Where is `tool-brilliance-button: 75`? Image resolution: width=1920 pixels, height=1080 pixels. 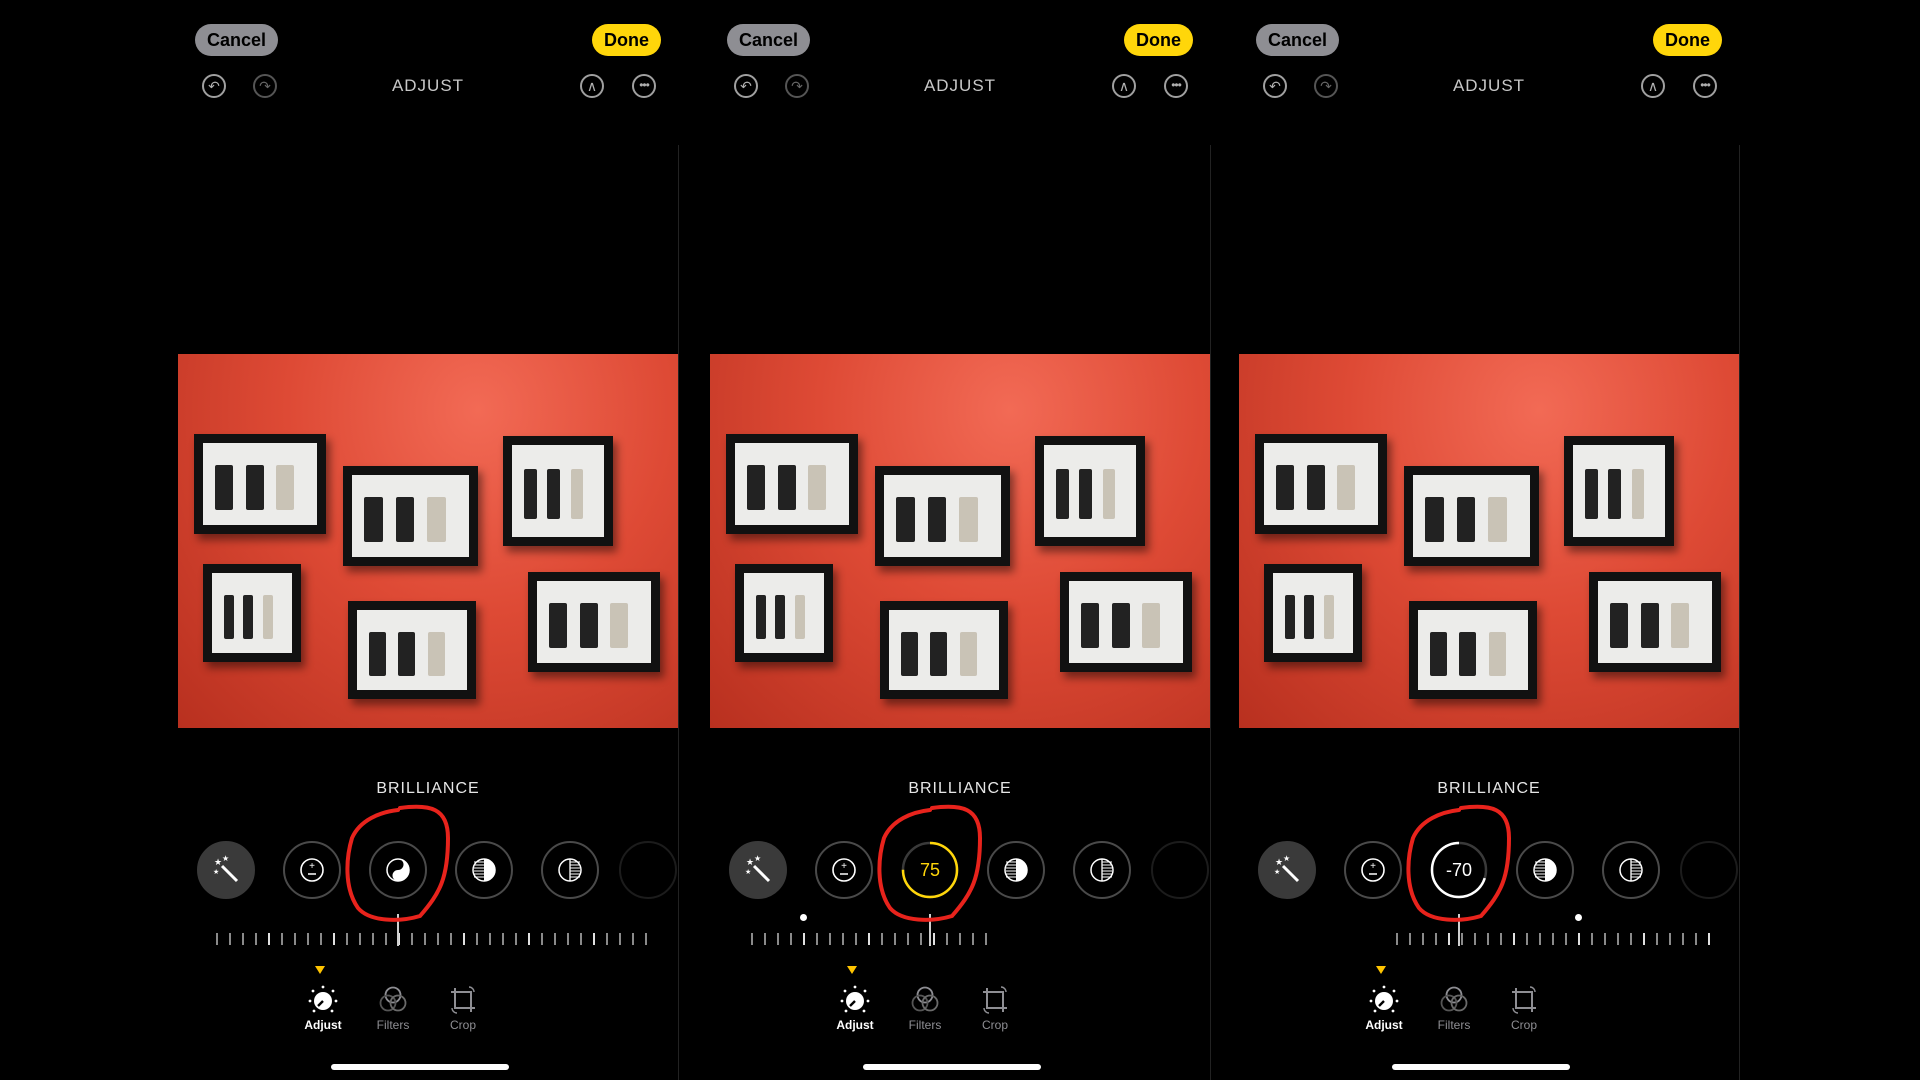 tool-brilliance-button: 75 is located at coordinates (930, 870).